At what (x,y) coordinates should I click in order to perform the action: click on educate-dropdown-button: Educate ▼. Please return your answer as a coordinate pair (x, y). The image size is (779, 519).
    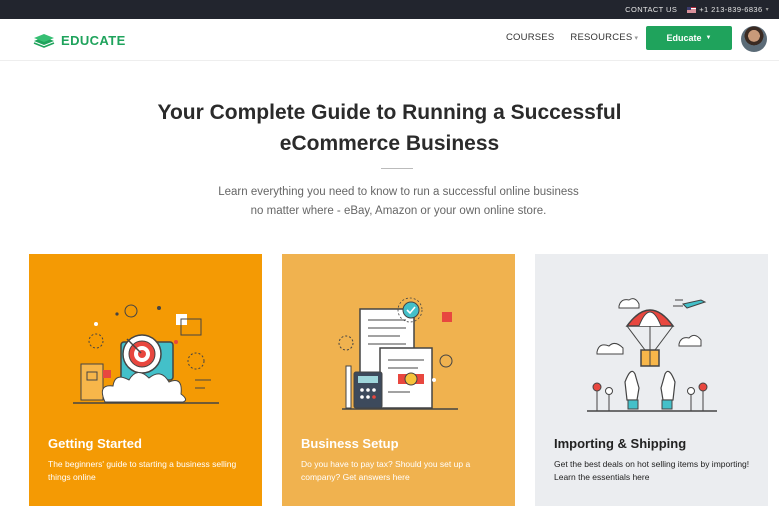
    Looking at the image, I should click on (689, 38).